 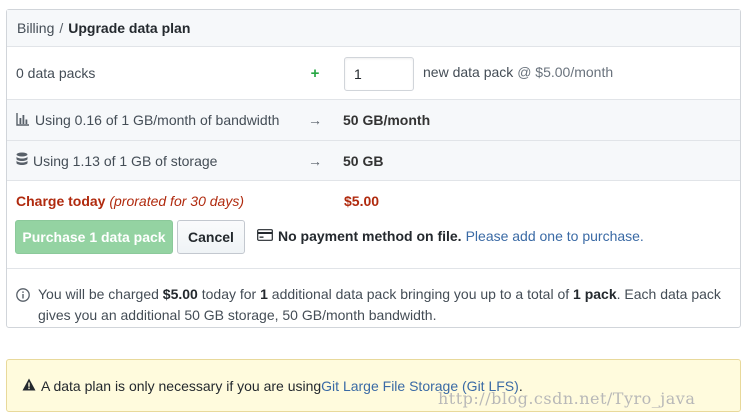 I want to click on info-count: 1, so click(x=264, y=294).